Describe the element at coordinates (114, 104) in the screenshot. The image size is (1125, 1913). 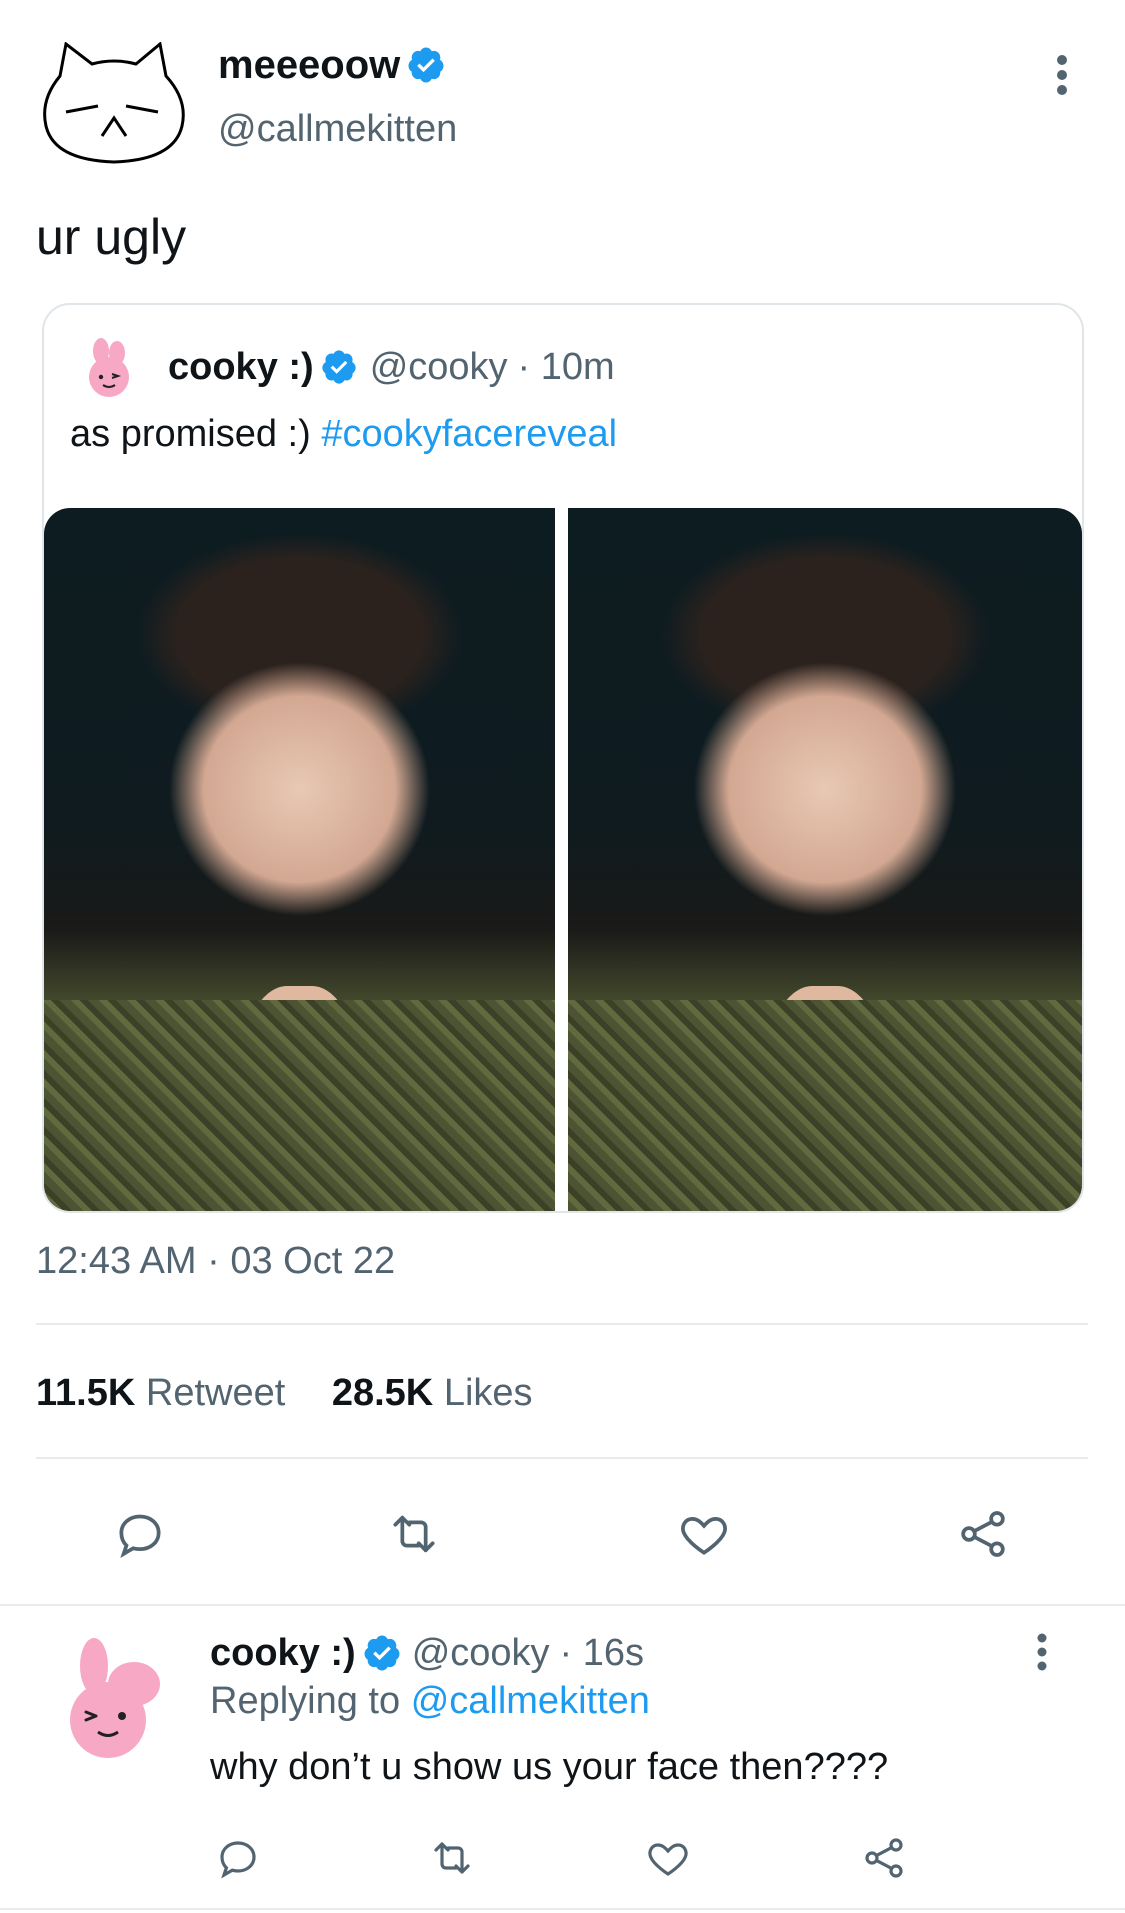
I see `cat-avatar` at that location.